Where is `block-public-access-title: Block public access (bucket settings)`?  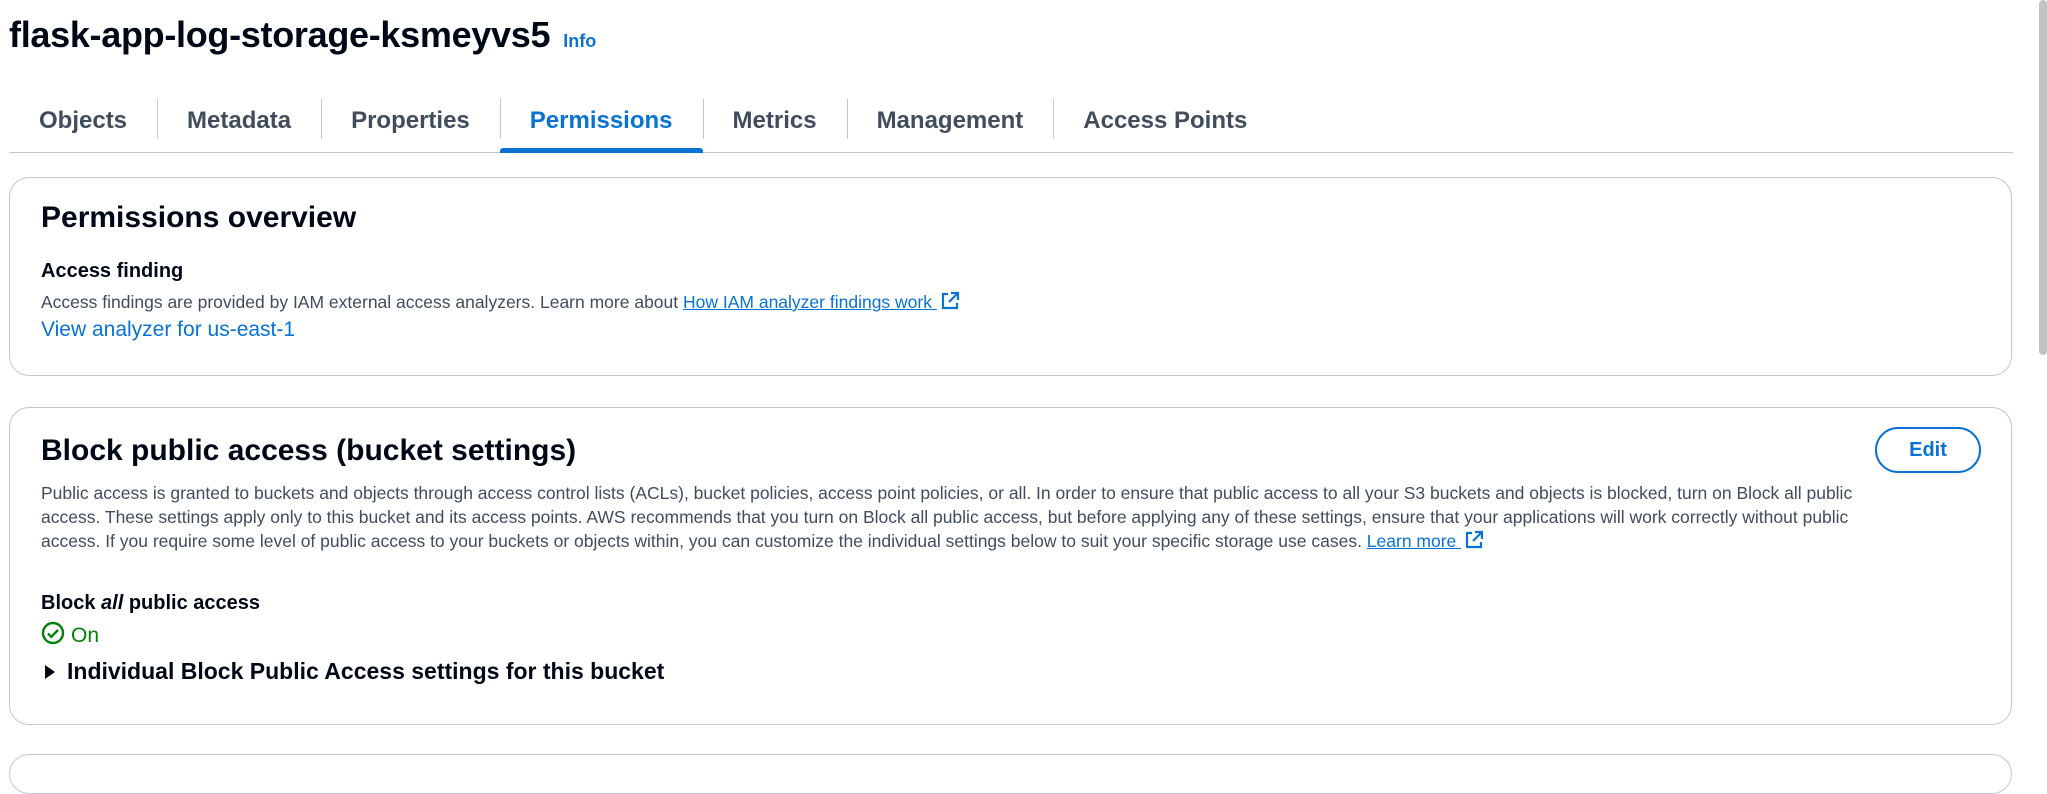 block-public-access-title: Block public access (bucket settings) is located at coordinates (309, 450).